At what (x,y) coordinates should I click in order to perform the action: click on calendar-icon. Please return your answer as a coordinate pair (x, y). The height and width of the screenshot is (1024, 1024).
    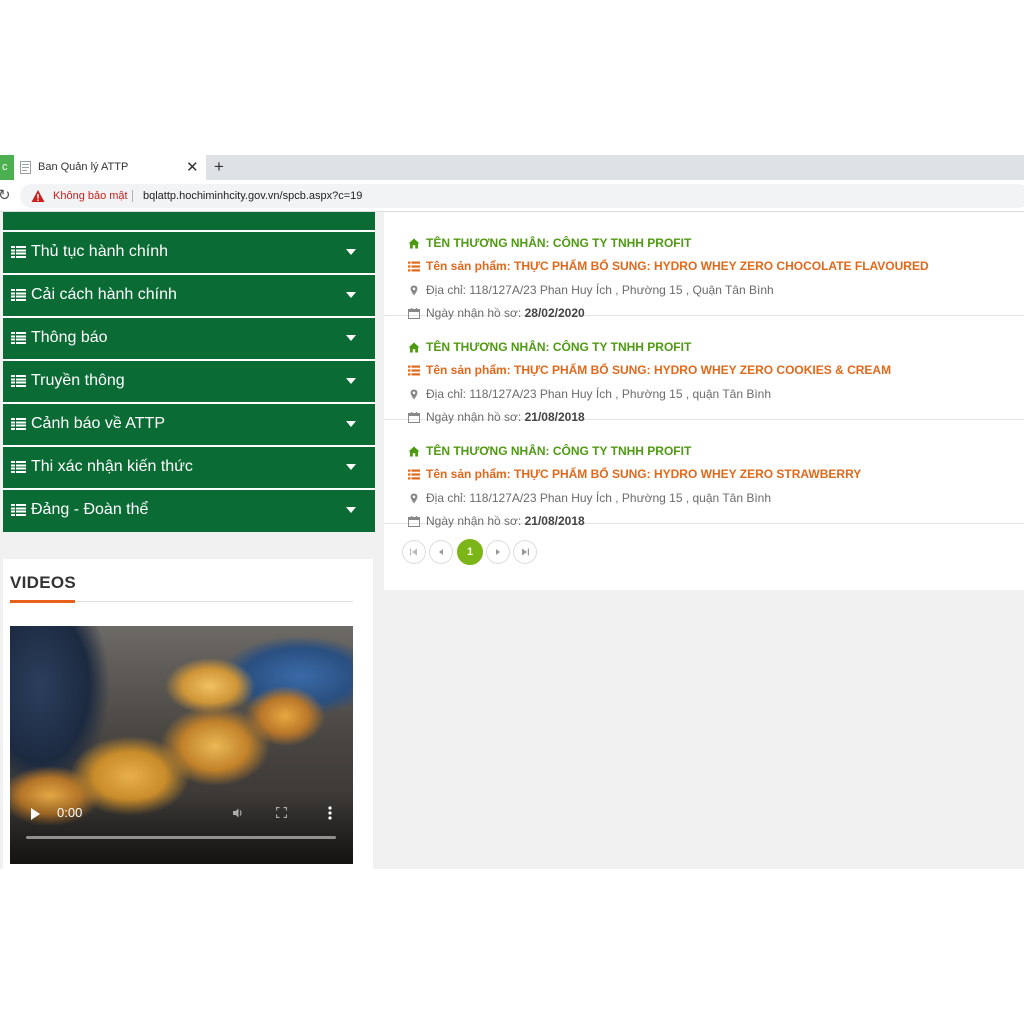
    Looking at the image, I should click on (414, 521).